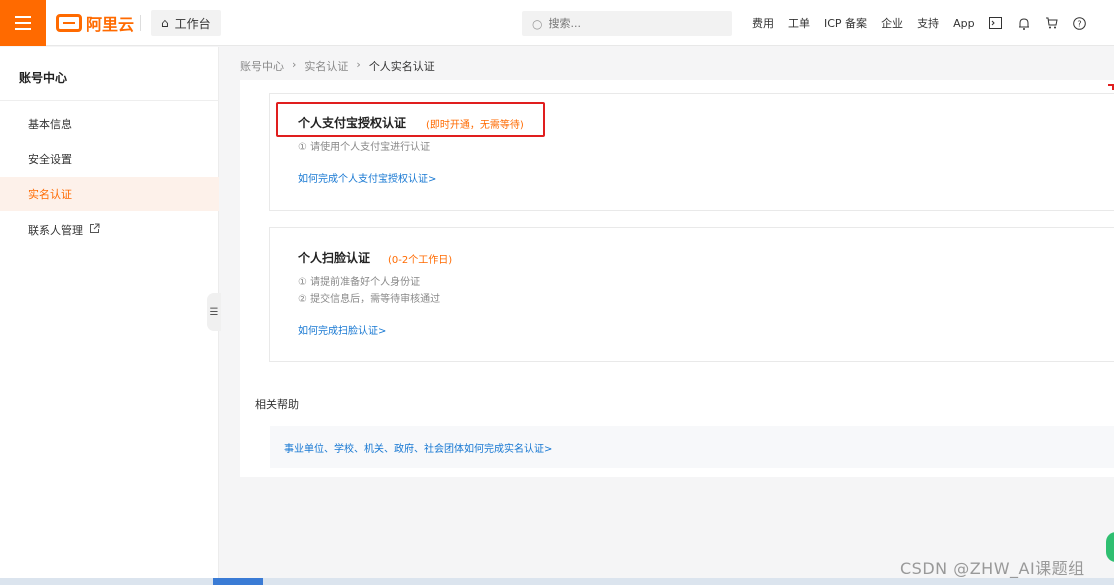 Image resolution: width=1114 pixels, height=585 pixels. I want to click on logo-text: 阿里云, so click(110, 24).